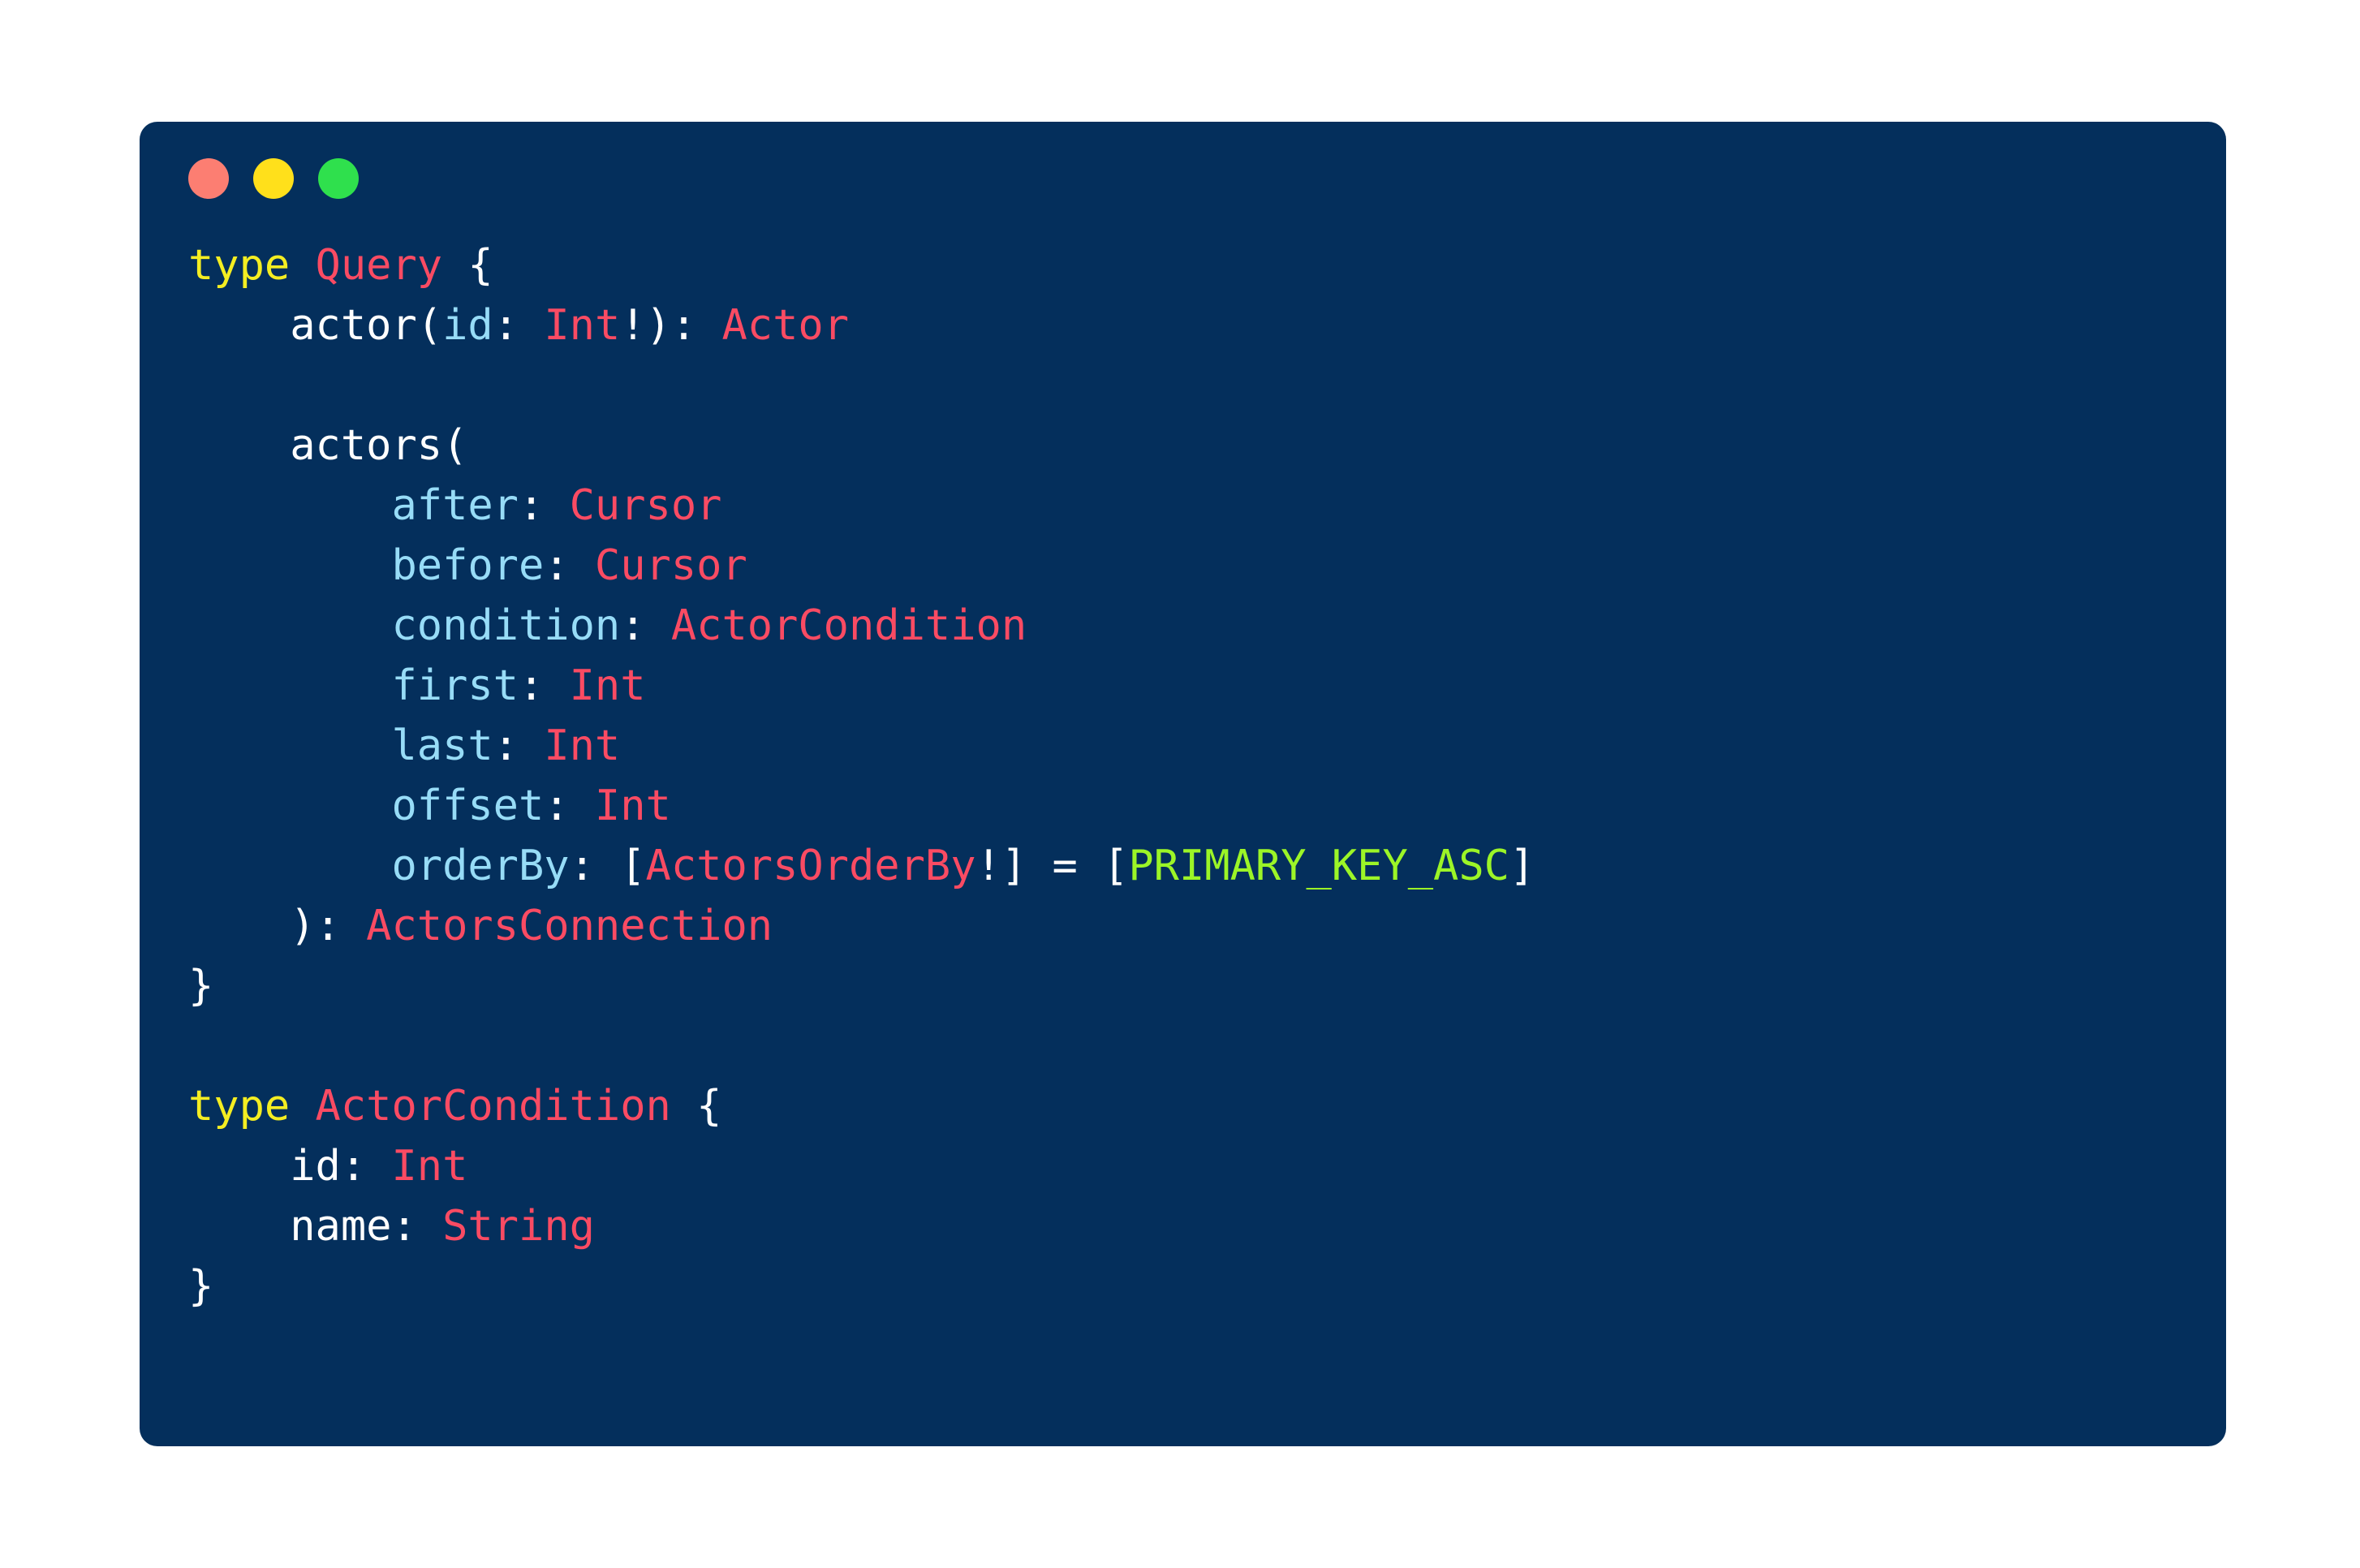 This screenshot has height=1568, width=2360. I want to click on code-line: first: Int, so click(1182, 686).